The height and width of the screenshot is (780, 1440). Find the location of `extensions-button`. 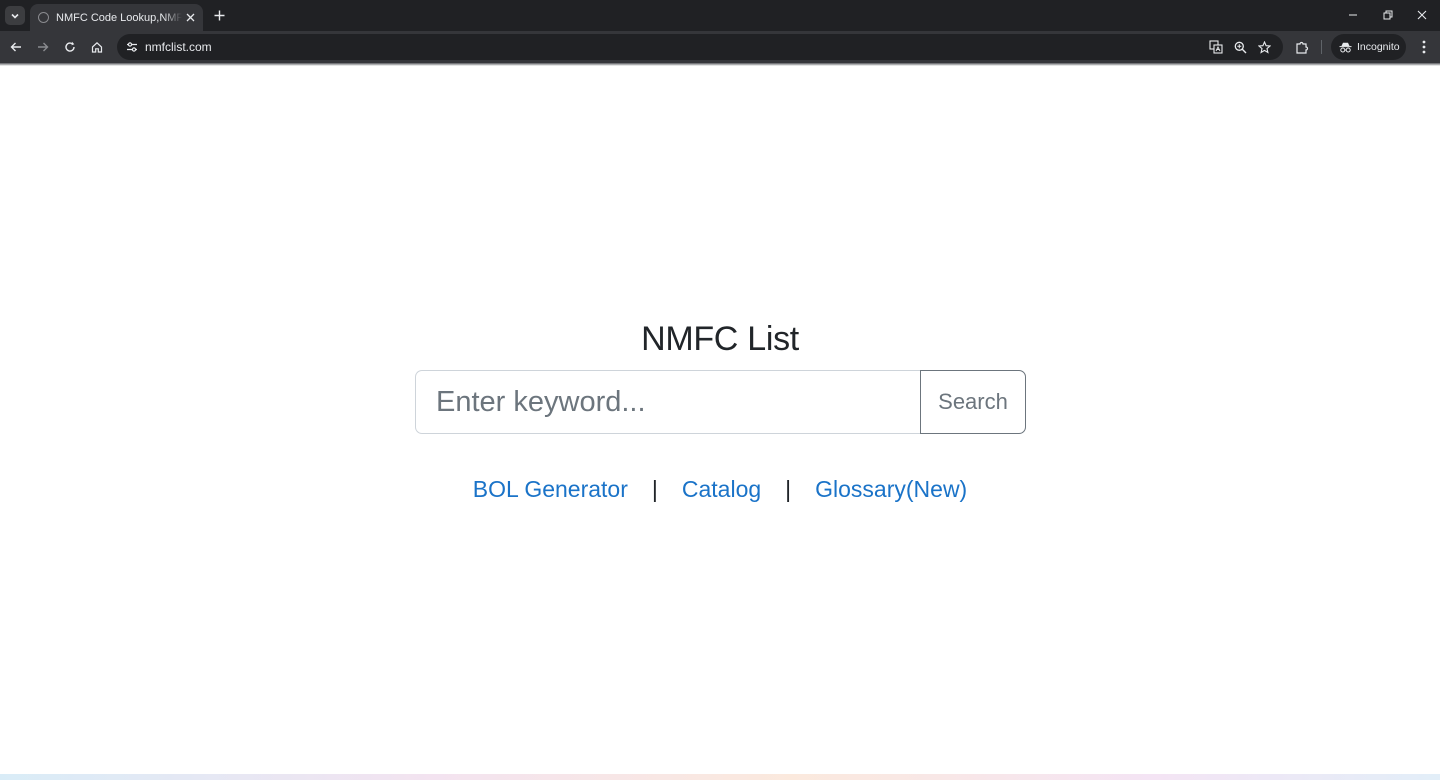

extensions-button is located at coordinates (1302, 47).